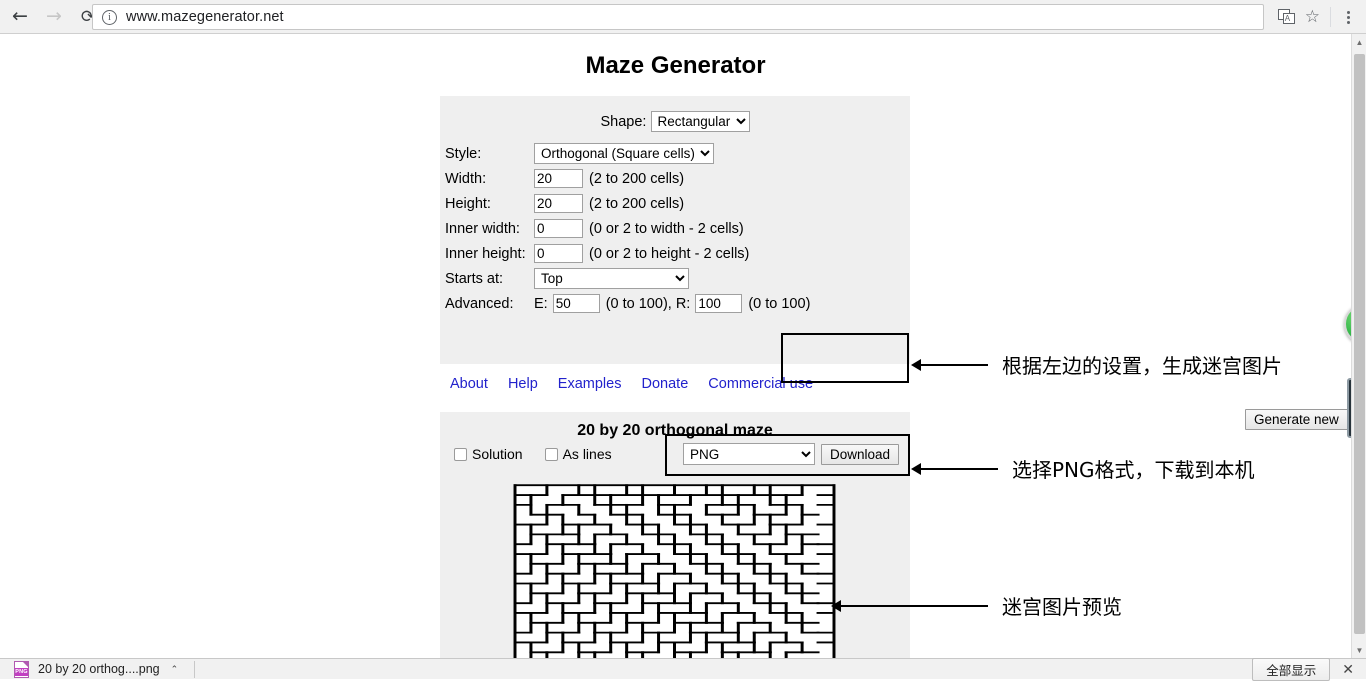  Describe the element at coordinates (1142, 364) in the screenshot. I see `annotation-generate-text: 根据左边的设置，生成迷宫图片` at that location.